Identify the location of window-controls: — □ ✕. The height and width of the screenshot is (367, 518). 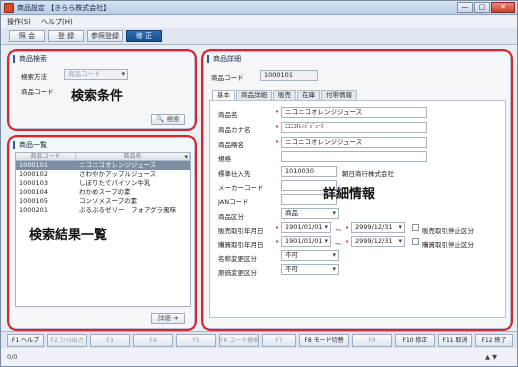
(486, 7).